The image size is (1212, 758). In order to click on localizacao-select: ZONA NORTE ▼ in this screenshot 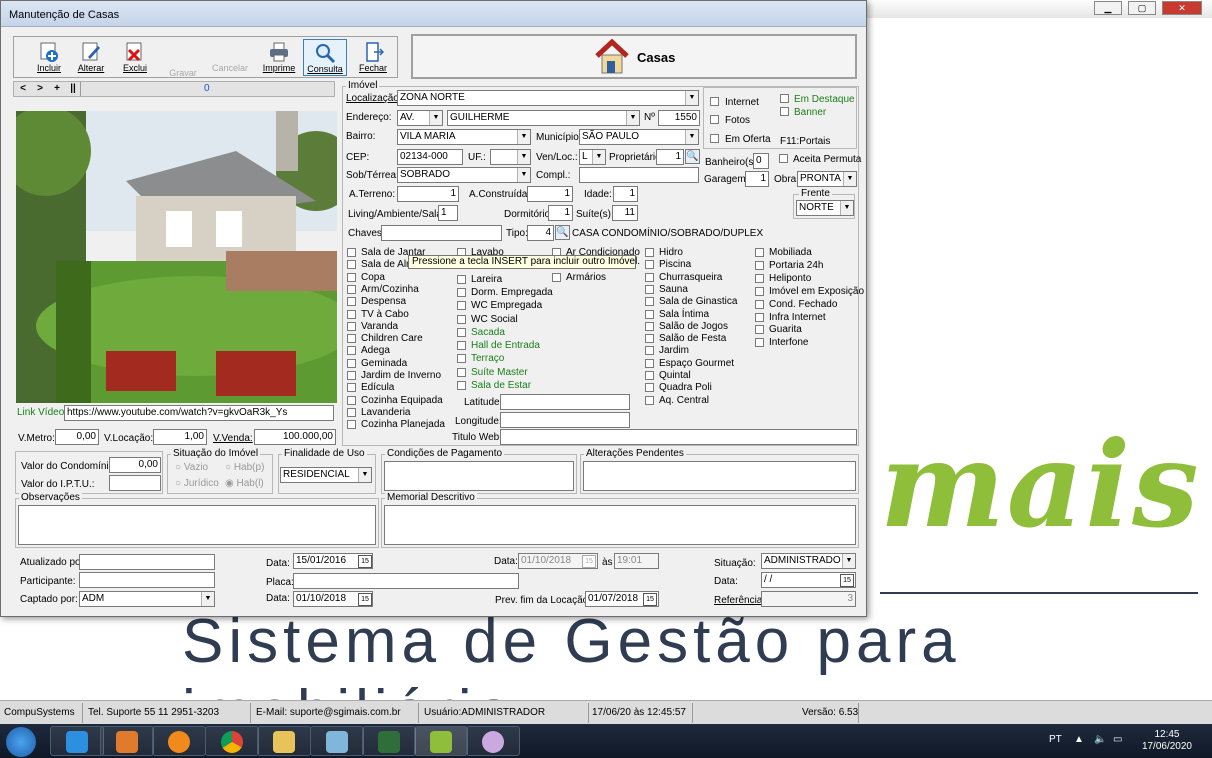, I will do `click(548, 98)`.